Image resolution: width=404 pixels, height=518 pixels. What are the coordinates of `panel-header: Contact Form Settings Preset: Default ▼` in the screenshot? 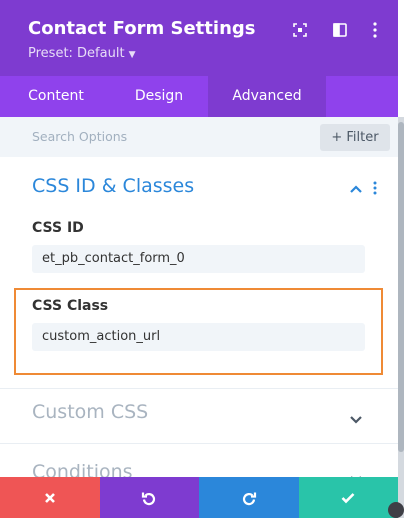 It's located at (199, 38).